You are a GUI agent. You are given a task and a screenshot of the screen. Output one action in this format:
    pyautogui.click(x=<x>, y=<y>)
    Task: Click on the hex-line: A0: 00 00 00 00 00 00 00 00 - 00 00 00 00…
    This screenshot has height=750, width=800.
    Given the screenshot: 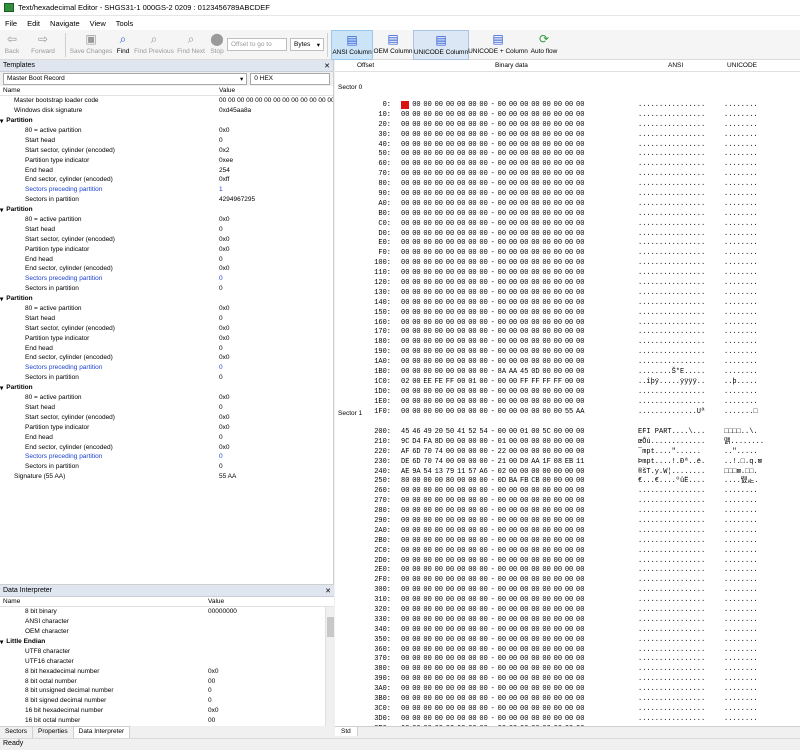 What is the action you would take?
    pyautogui.click(x=567, y=205)
    